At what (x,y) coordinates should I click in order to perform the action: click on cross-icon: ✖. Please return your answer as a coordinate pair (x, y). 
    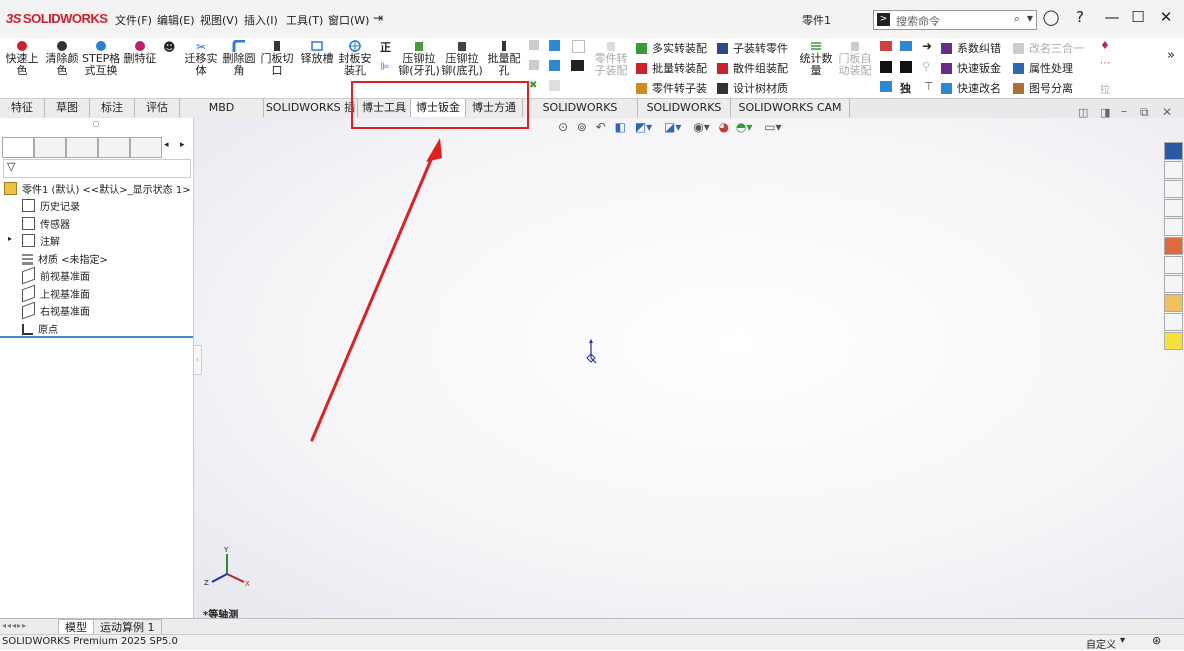
    Looking at the image, I should click on (533, 85).